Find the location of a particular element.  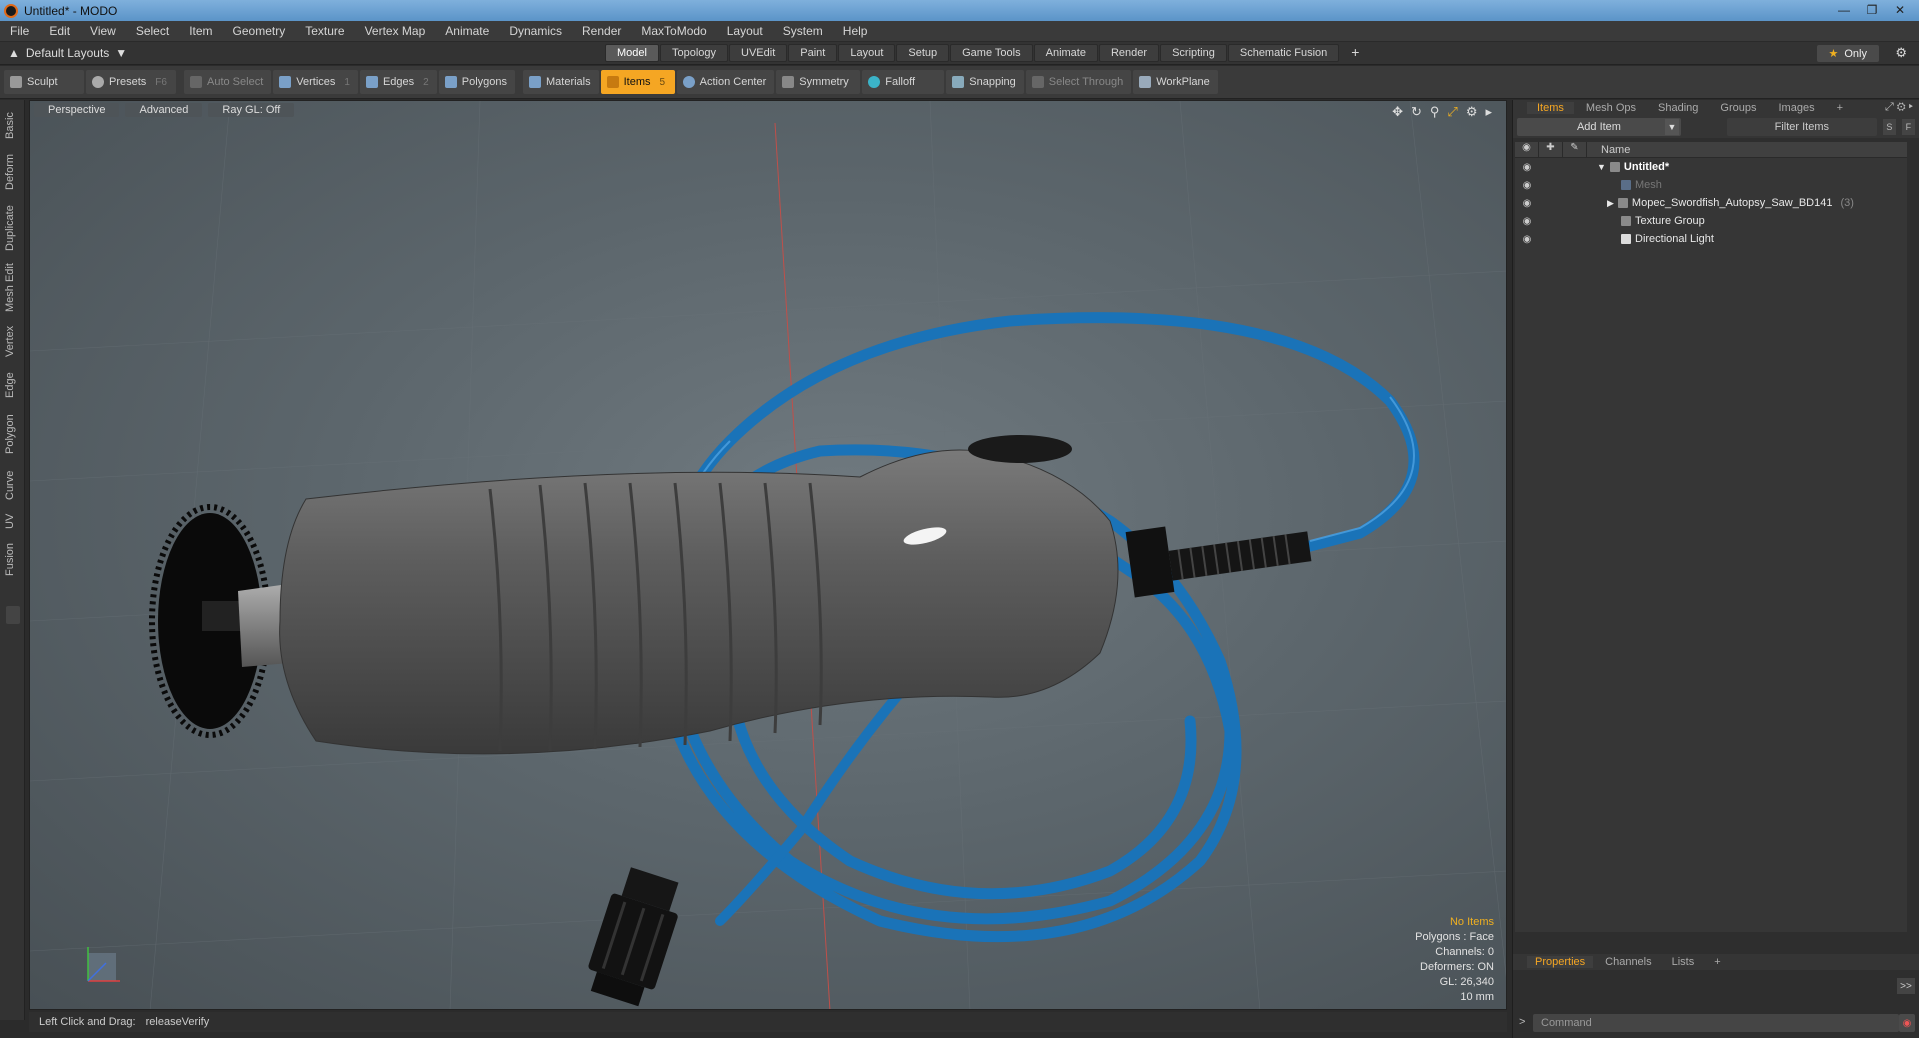

tab-setup: Setup is located at coordinates (923, 53).